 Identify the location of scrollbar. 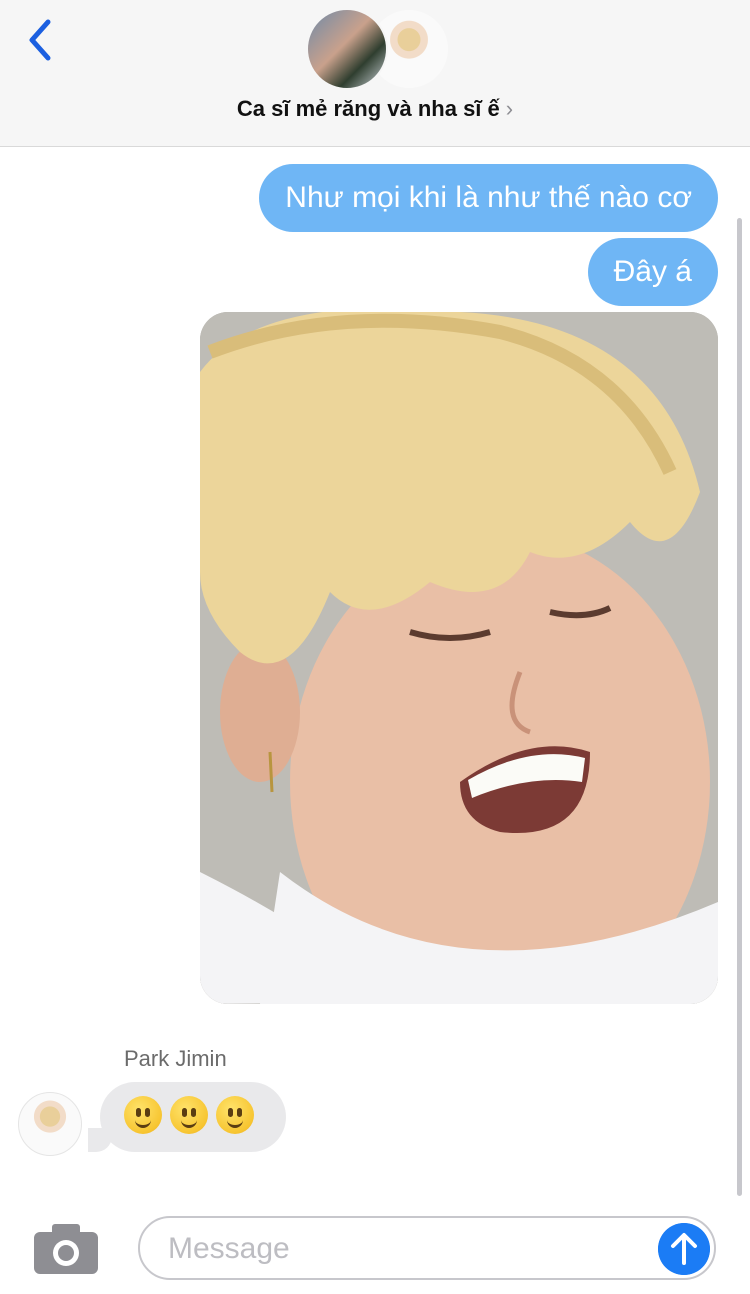
(739, 707).